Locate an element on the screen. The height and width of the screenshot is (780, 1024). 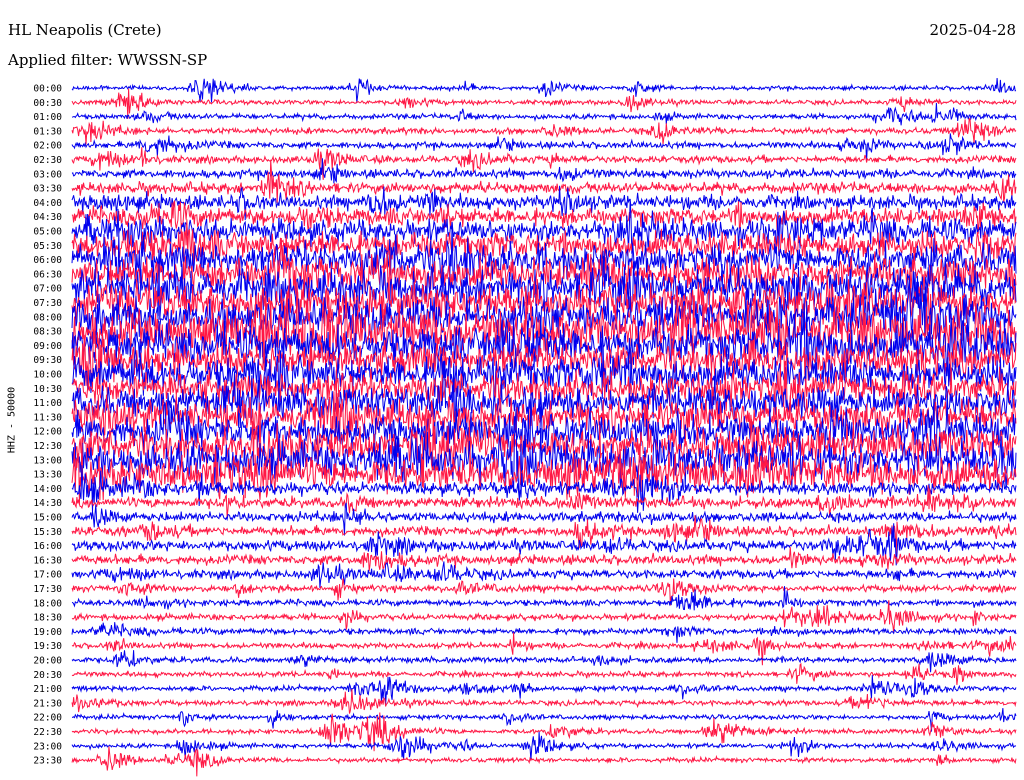
time-tick-label: 05:30 is located at coordinates (47, 246).